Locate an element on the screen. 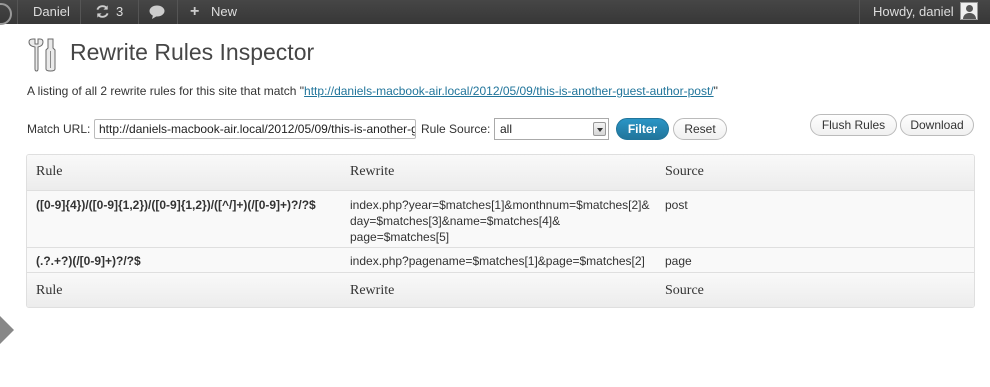 The height and width of the screenshot is (387, 990). tools-icon is located at coordinates (42, 55).